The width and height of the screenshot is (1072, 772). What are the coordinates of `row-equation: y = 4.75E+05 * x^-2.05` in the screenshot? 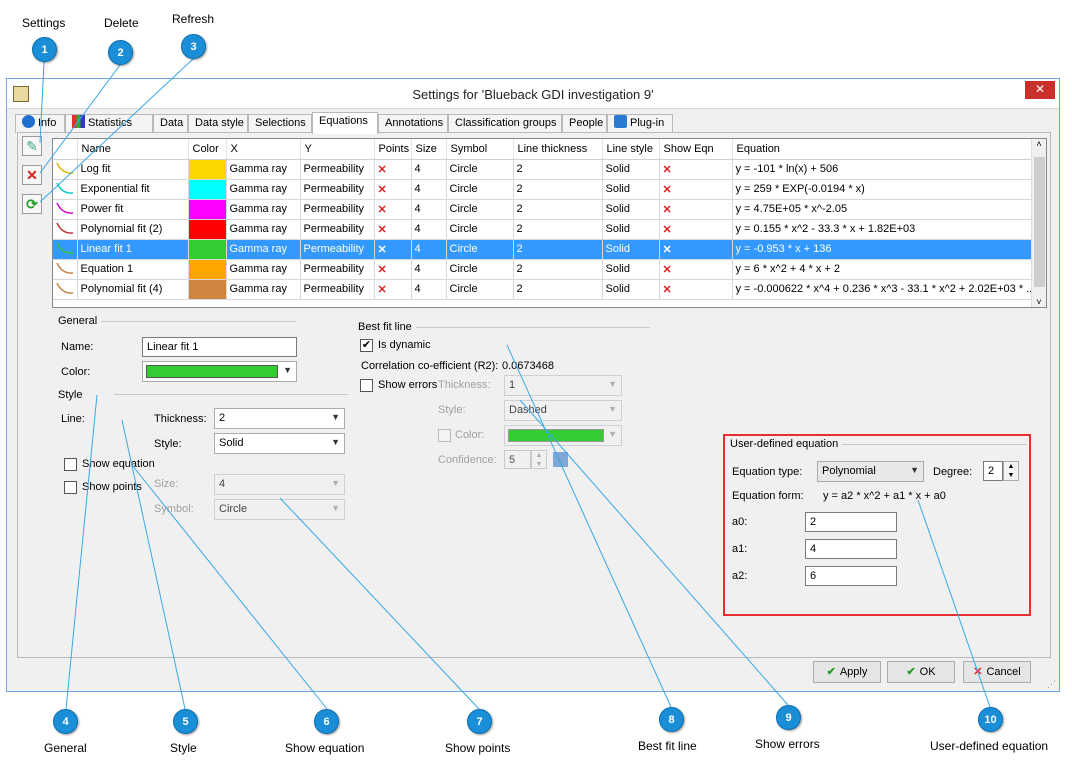 It's located at (883, 209).